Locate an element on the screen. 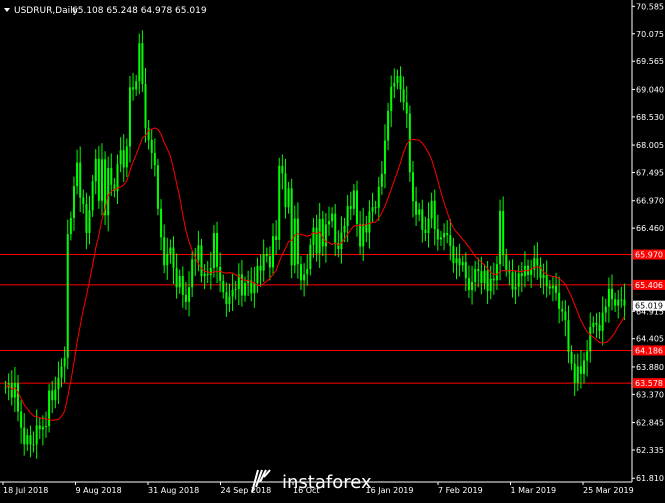 This screenshot has width=665, height=503. y-tick-label: 69.565 is located at coordinates (650, 61).